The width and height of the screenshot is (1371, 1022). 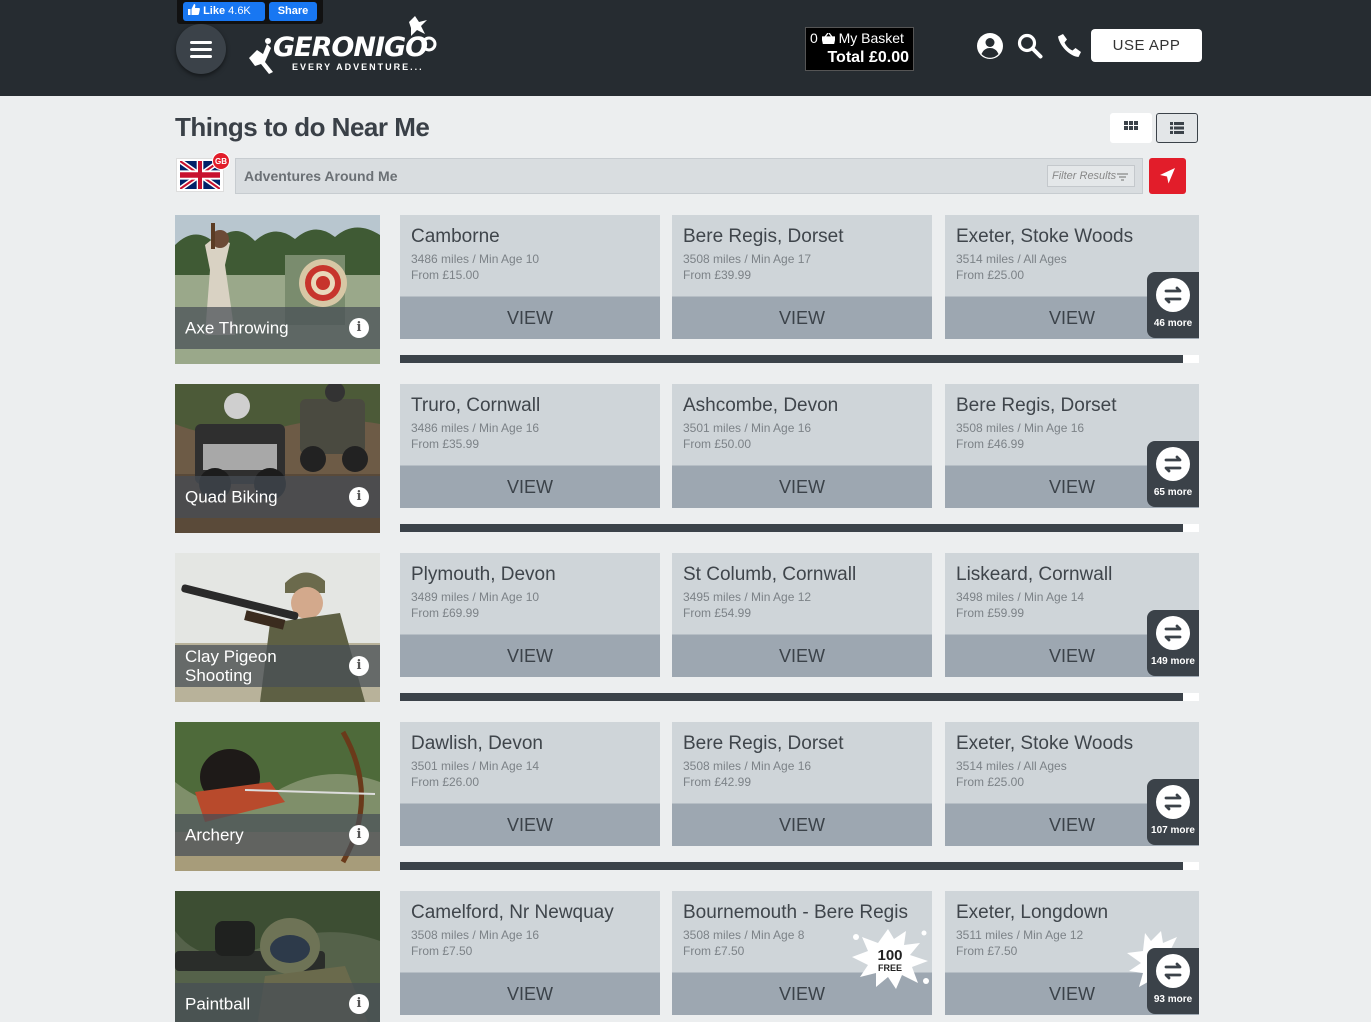 What do you see at coordinates (214, 835) in the screenshot?
I see `activity-name: Archery` at bounding box center [214, 835].